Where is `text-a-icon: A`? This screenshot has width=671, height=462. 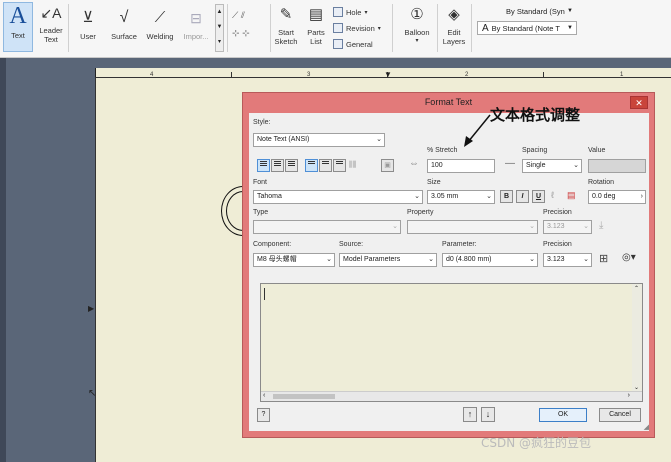
text-a-icon: A is located at coordinates (18, 16).